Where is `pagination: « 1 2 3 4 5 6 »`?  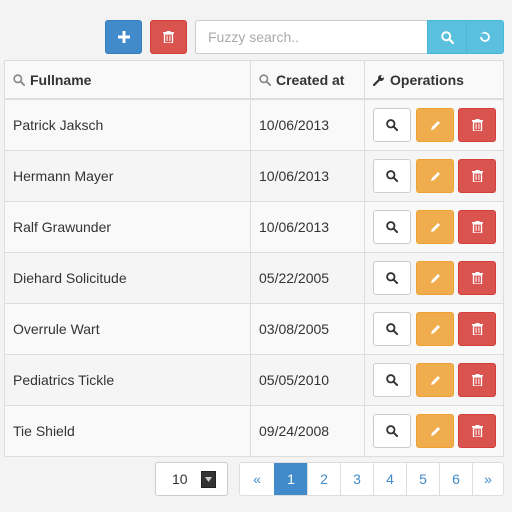
pagination: « 1 2 3 4 5 6 » is located at coordinates (371, 479).